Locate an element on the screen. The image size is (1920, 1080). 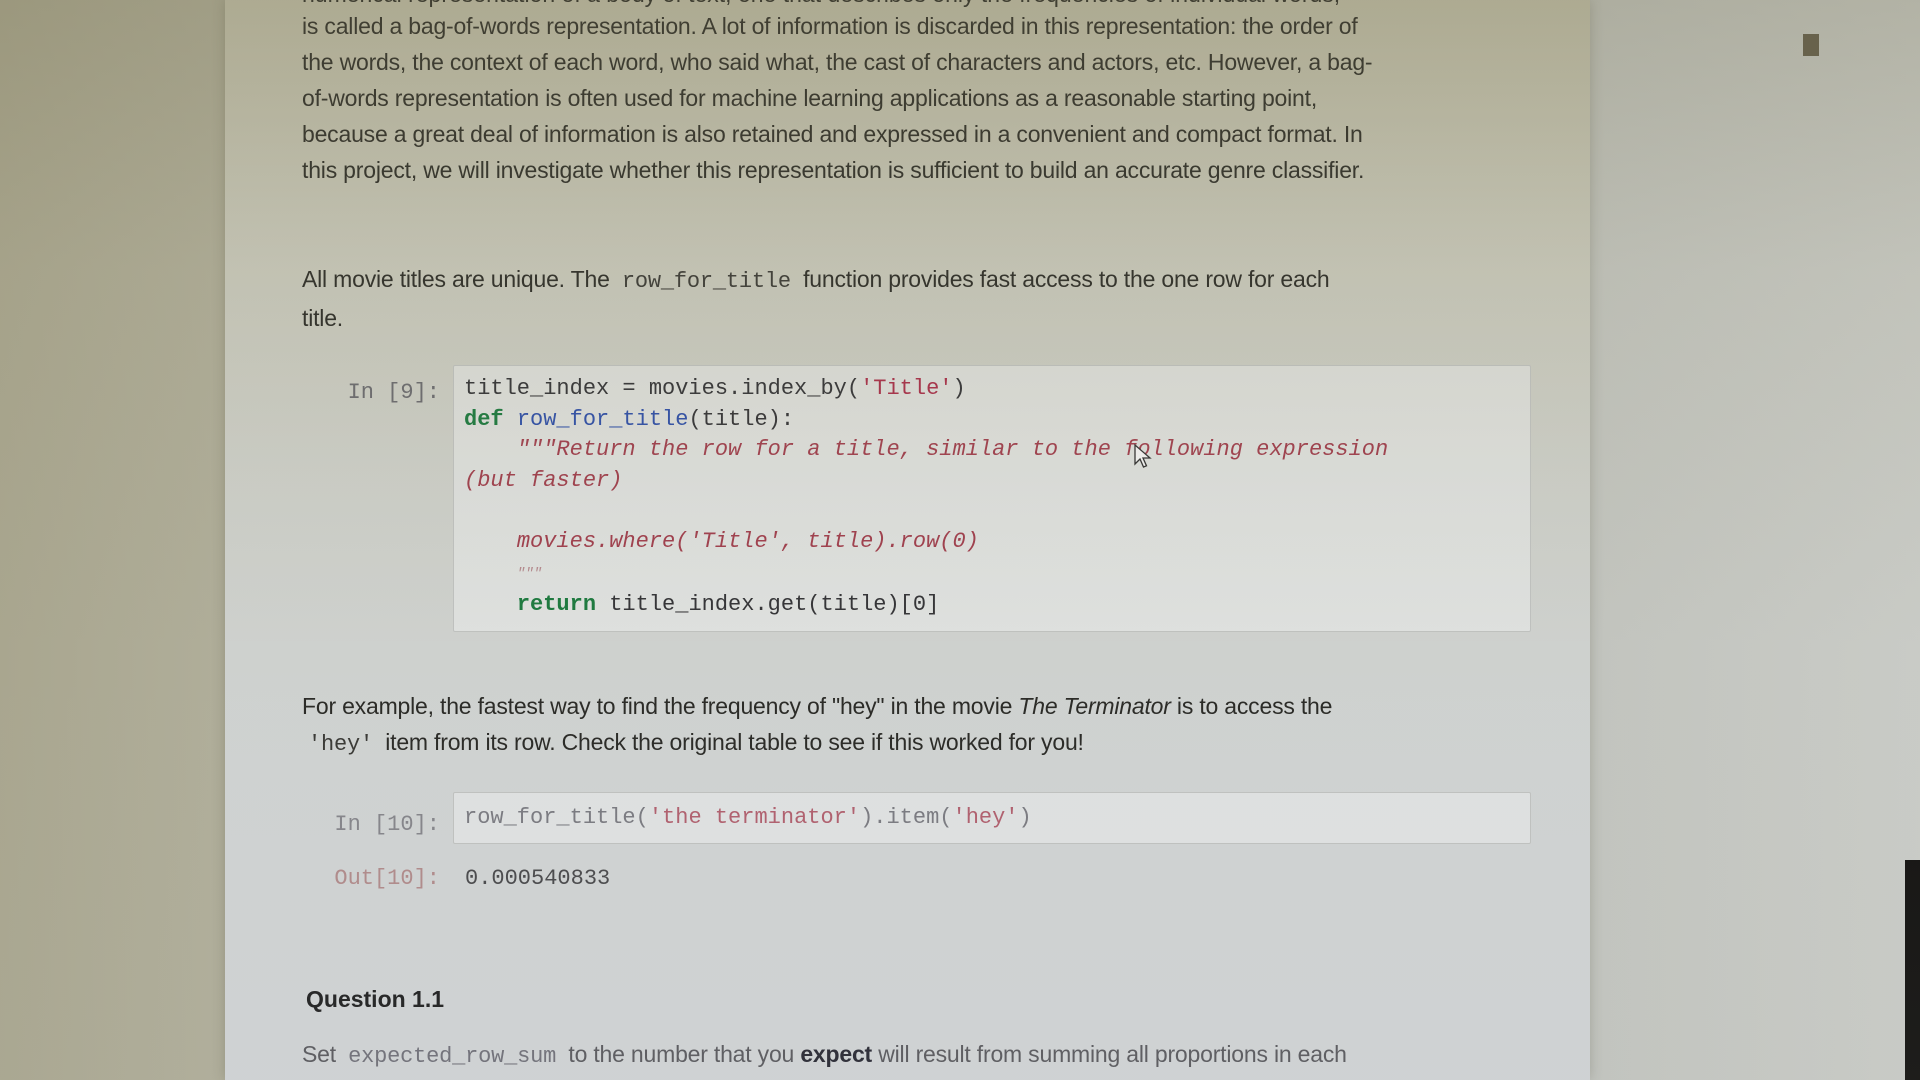
code-token: title_index = movies.index_by( is located at coordinates (662, 388).